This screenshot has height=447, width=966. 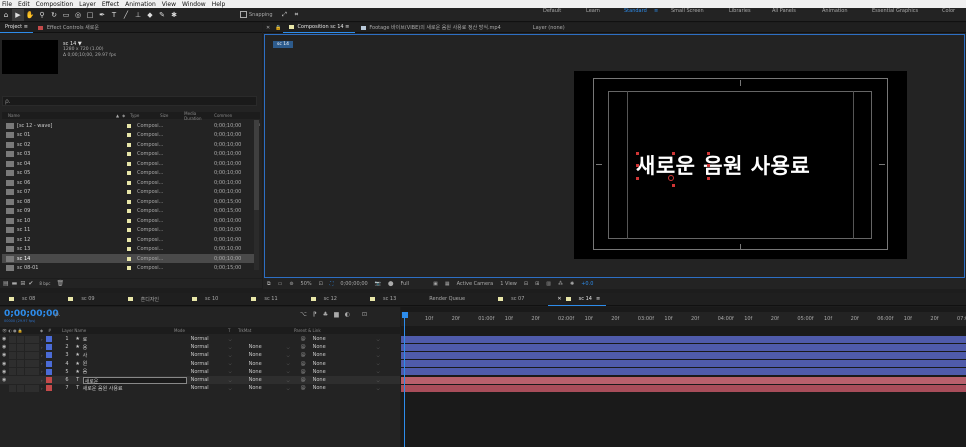 I want to click on tab-timeline-8: sc 07, so click(x=509, y=299).